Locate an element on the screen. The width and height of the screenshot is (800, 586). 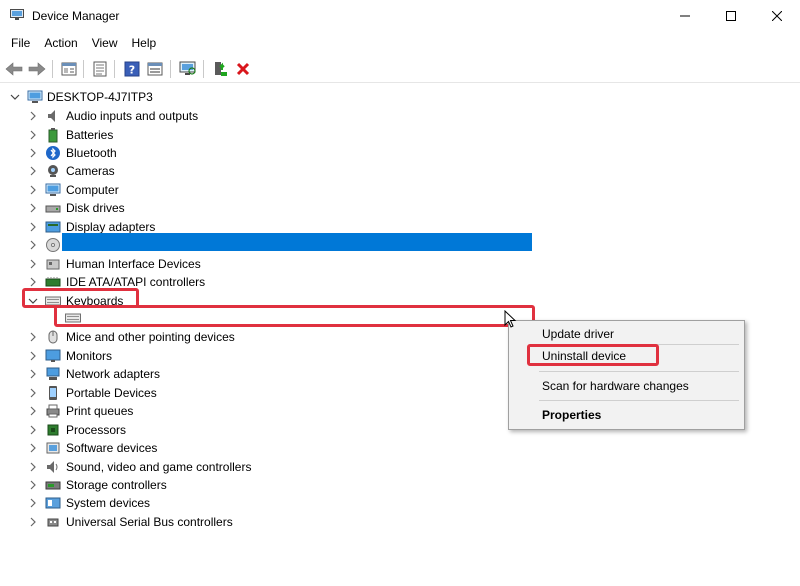
printer-icon is located at coordinates (53, 411).